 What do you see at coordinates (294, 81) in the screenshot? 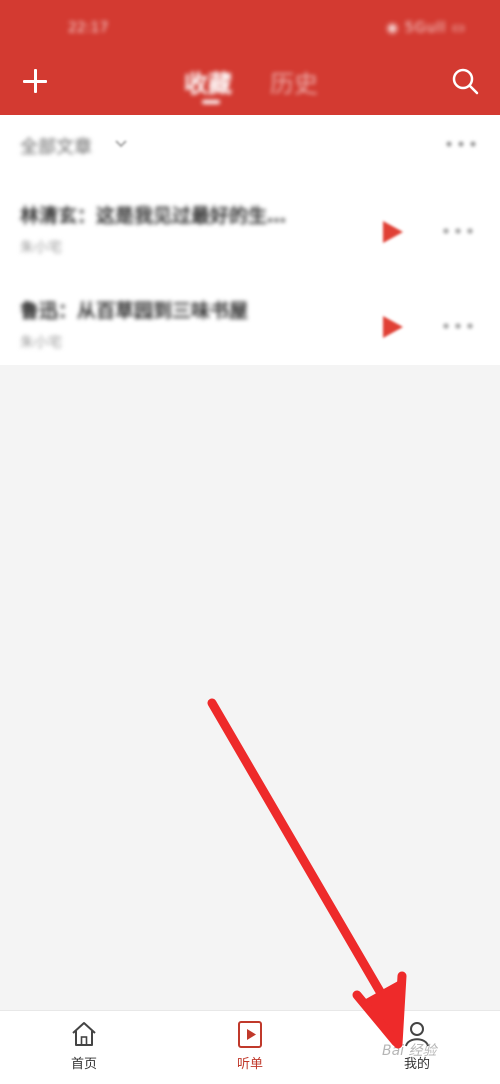
I see `tab-history: 历史` at bounding box center [294, 81].